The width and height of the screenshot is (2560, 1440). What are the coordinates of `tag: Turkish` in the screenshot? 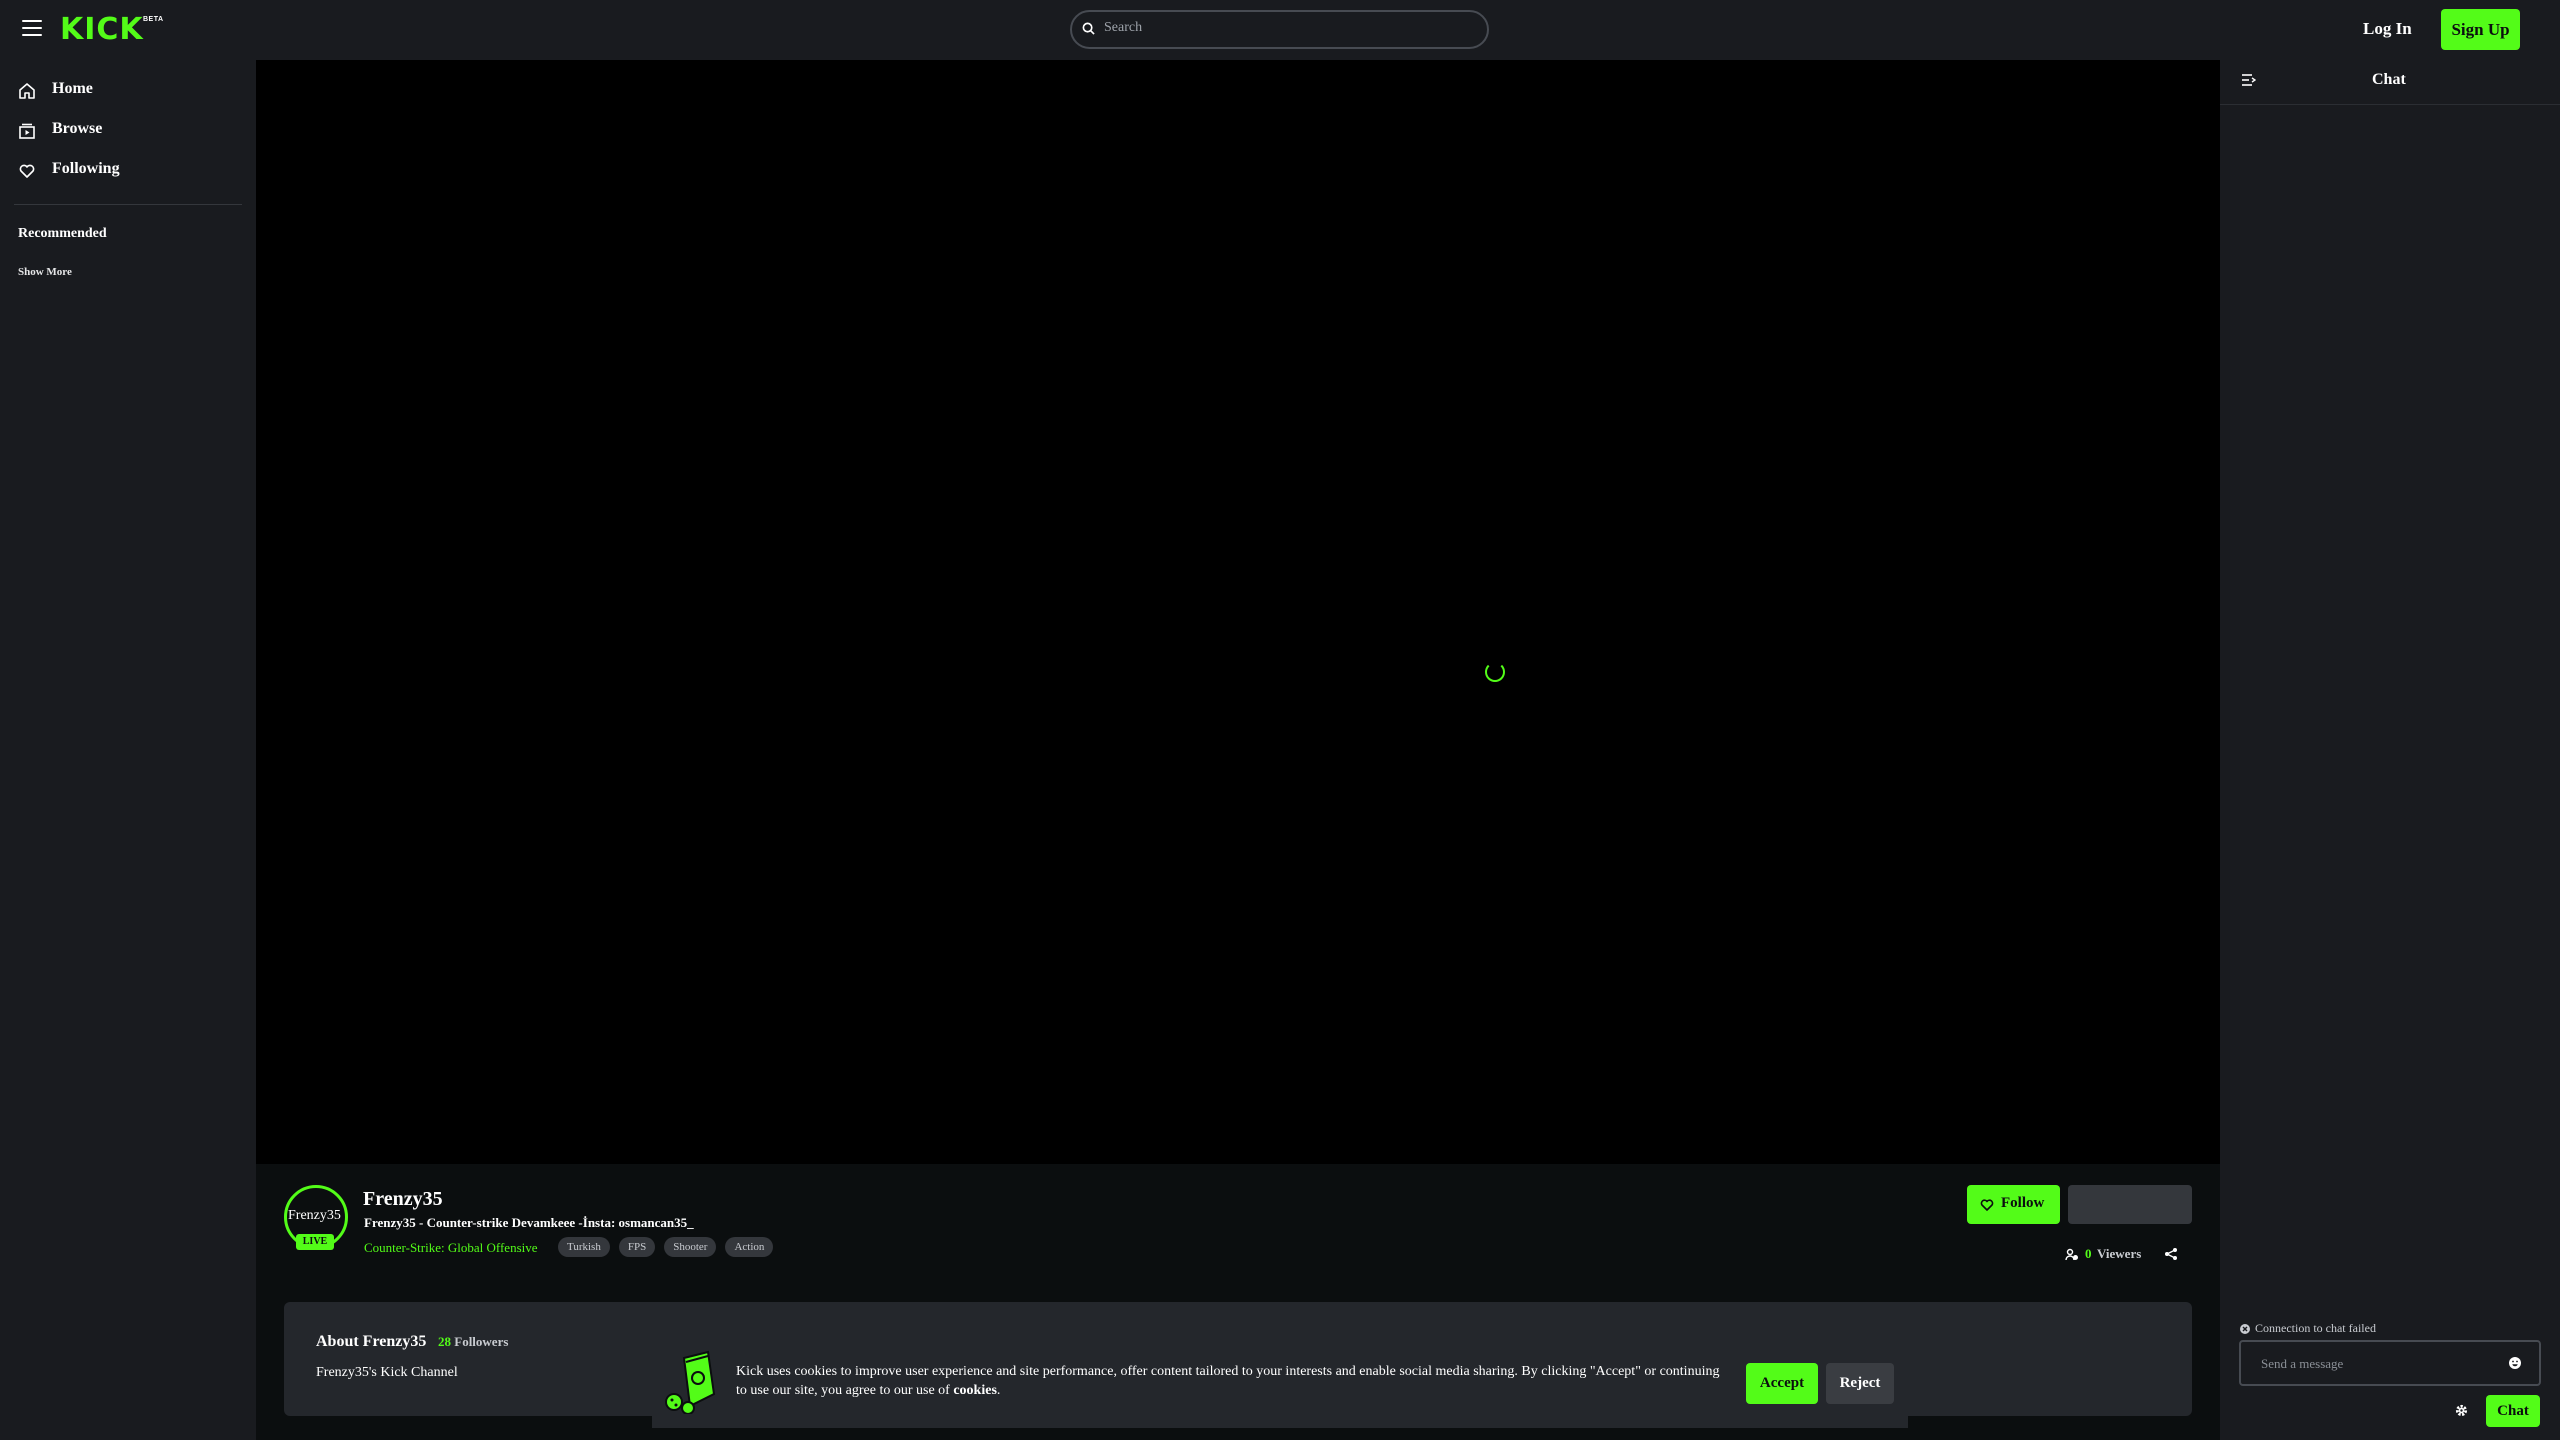 It's located at (584, 1247).